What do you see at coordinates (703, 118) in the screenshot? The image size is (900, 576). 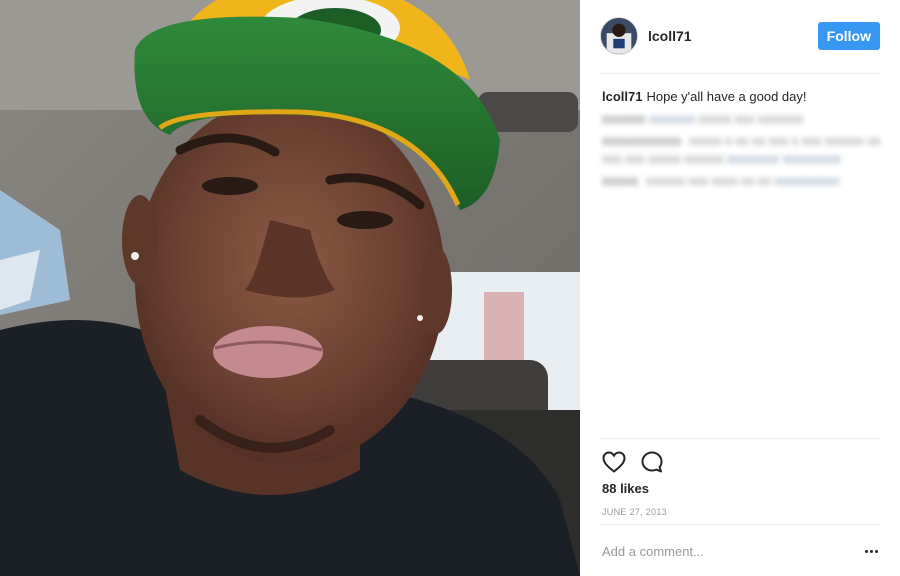 I see `blurred-comment: xxxxxx xxxxxxx xxxxx xxx xxxxxxx` at bounding box center [703, 118].